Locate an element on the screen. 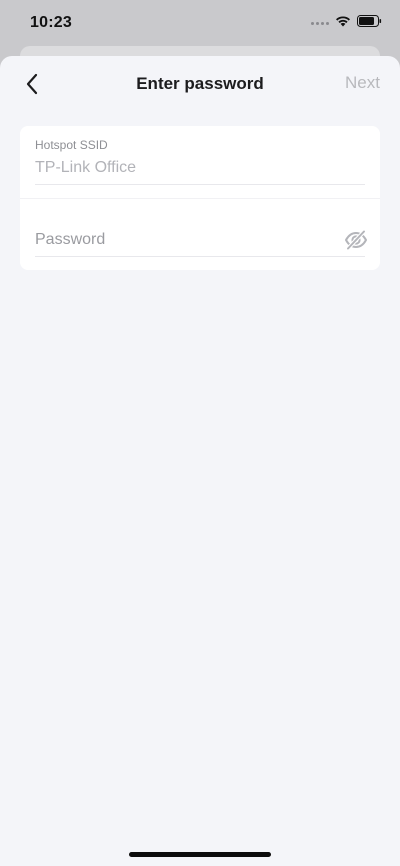 This screenshot has width=400, height=866. password-input is located at coordinates (185, 240).